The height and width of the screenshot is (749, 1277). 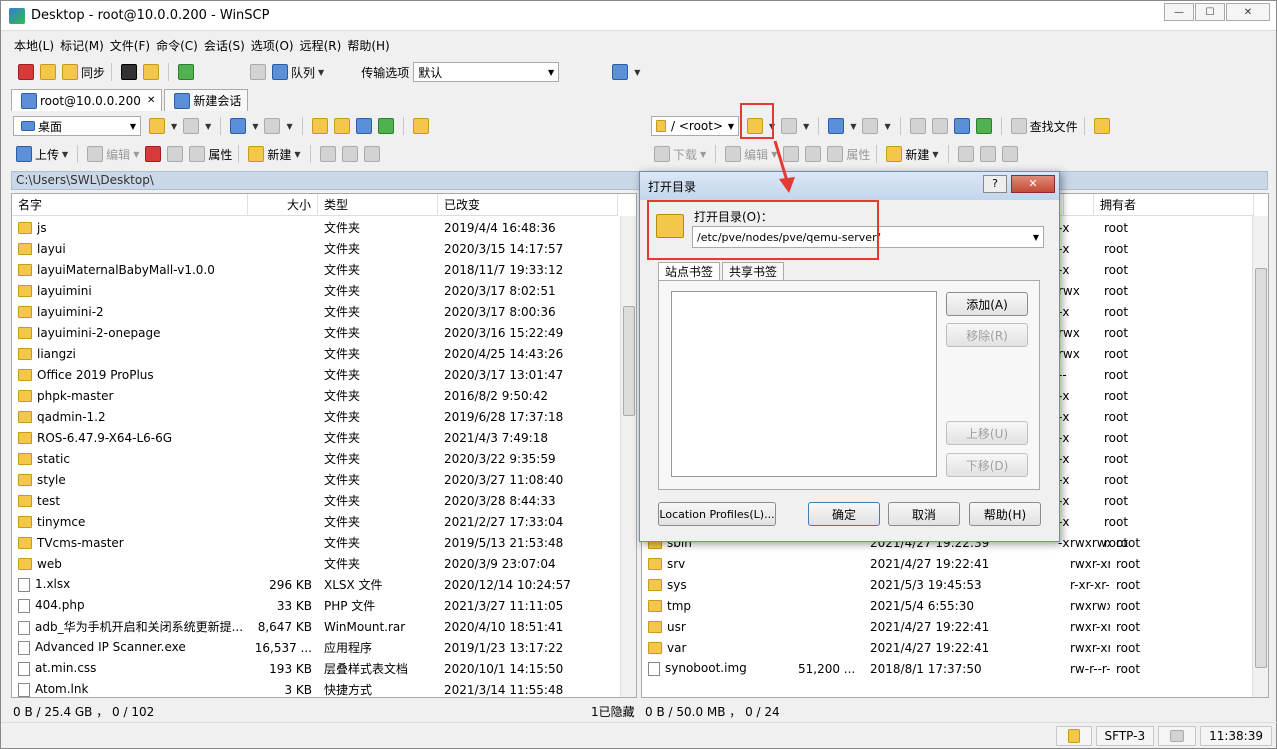 What do you see at coordinates (486, 72) in the screenshot?
I see `transfer-options-select: 默认 ▼` at bounding box center [486, 72].